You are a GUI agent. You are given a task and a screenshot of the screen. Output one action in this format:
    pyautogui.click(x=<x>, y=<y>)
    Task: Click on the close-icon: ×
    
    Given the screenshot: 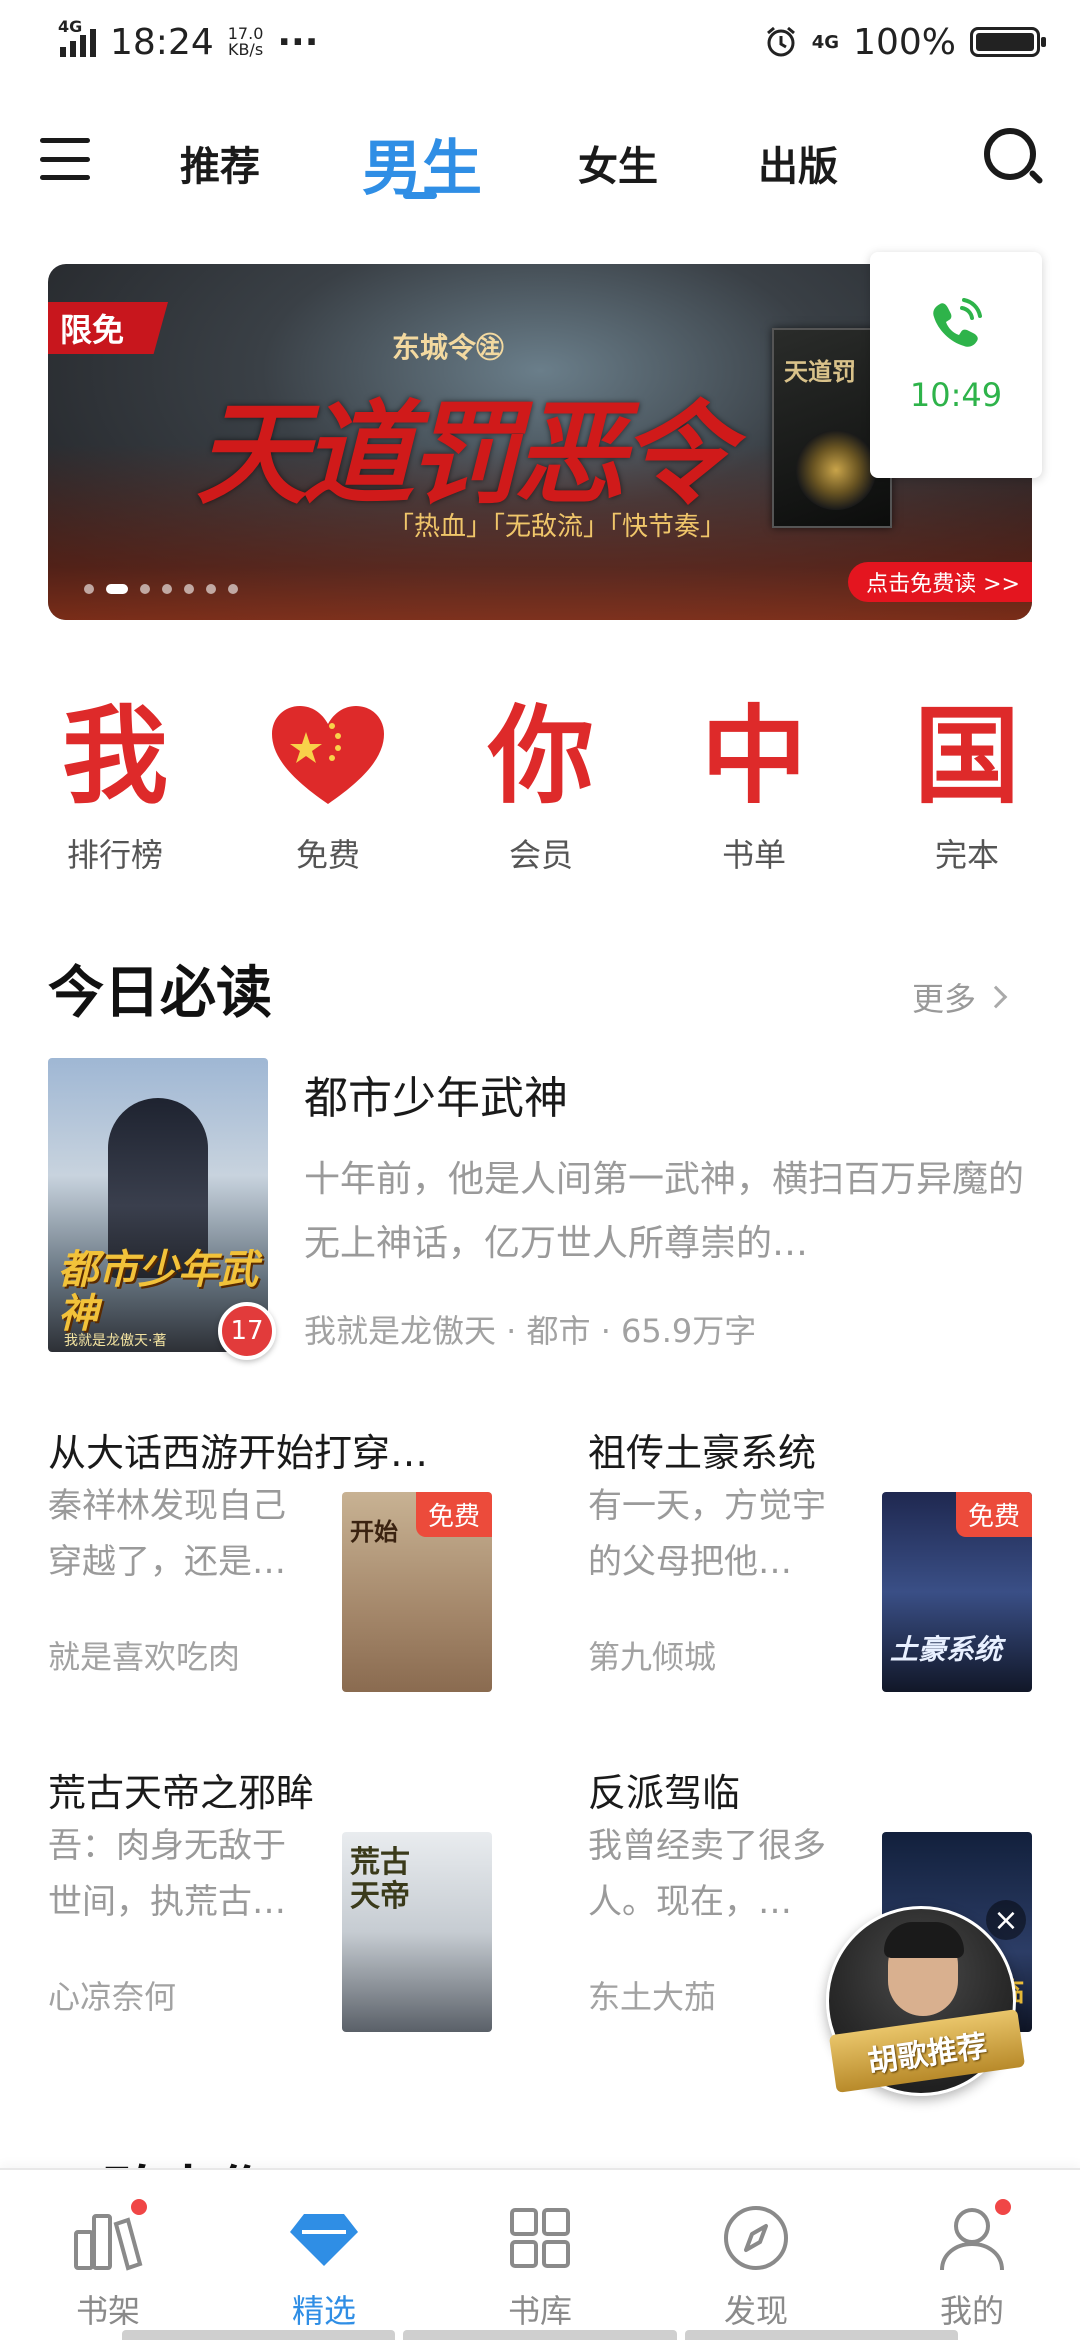 What is the action you would take?
    pyautogui.click(x=1006, y=1920)
    